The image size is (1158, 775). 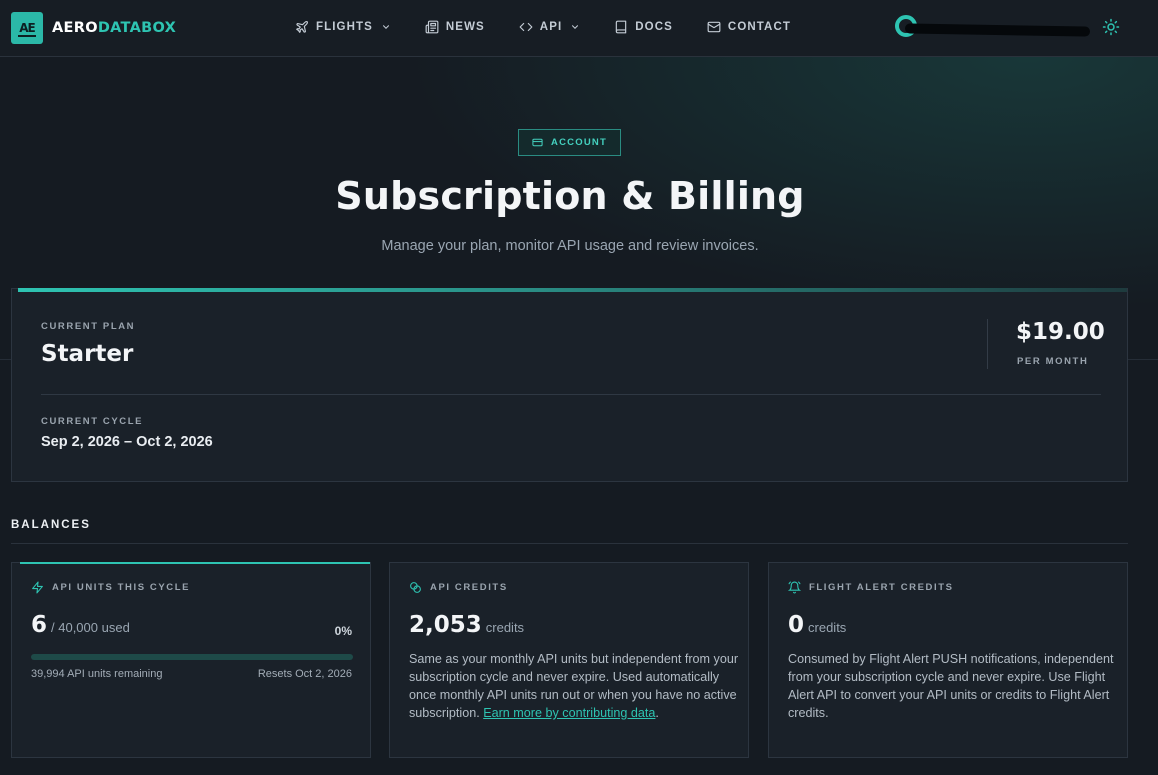 I want to click on api-units-remaining: 39,994 API units remaining, so click(x=97, y=674).